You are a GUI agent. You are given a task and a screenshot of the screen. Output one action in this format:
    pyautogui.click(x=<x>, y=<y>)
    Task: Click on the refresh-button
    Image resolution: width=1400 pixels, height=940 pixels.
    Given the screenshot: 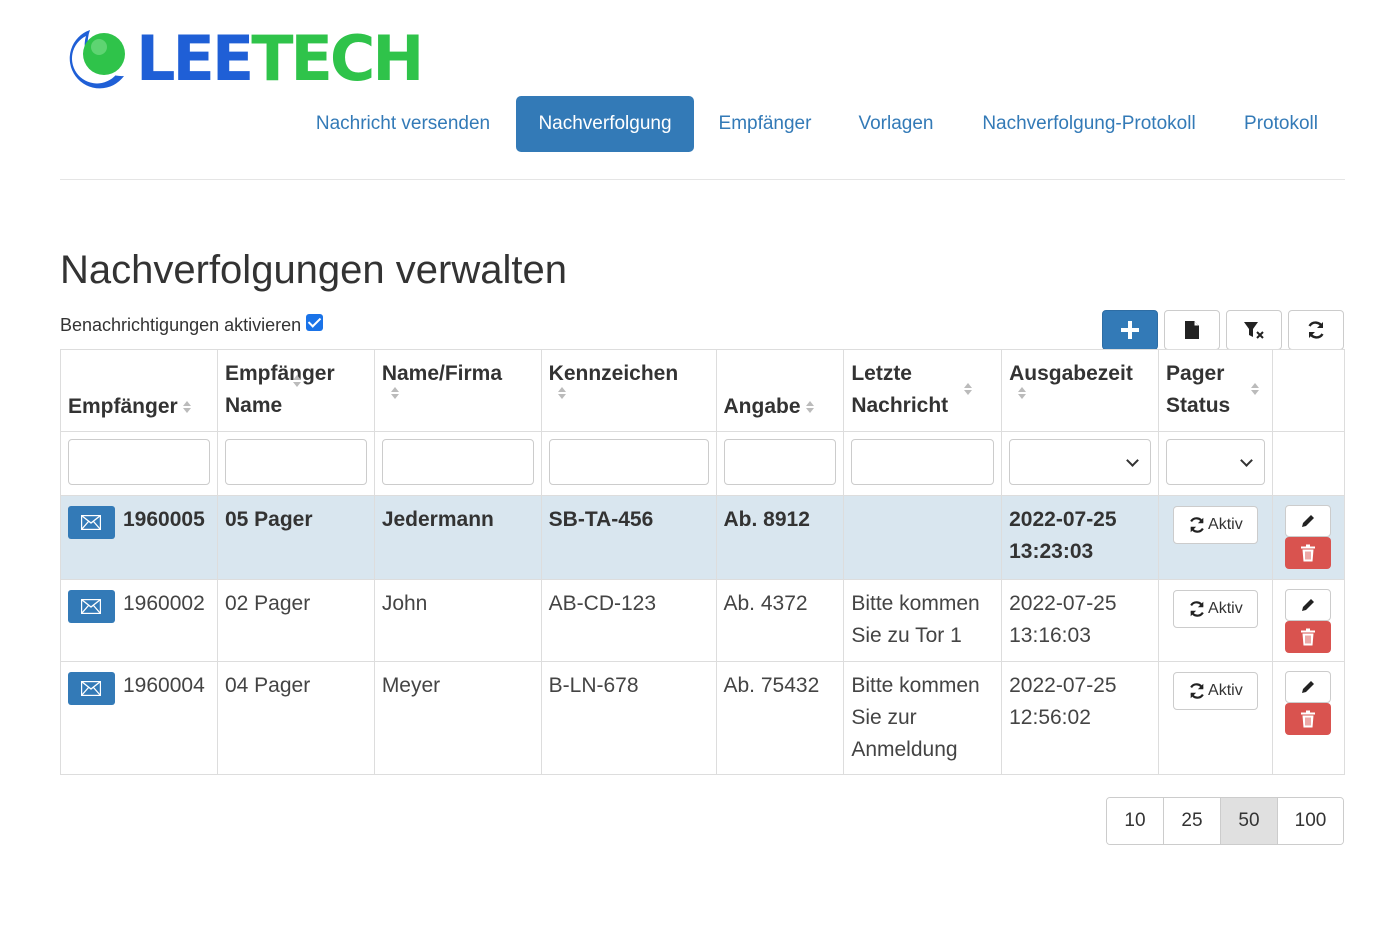 What is the action you would take?
    pyautogui.click(x=1316, y=330)
    